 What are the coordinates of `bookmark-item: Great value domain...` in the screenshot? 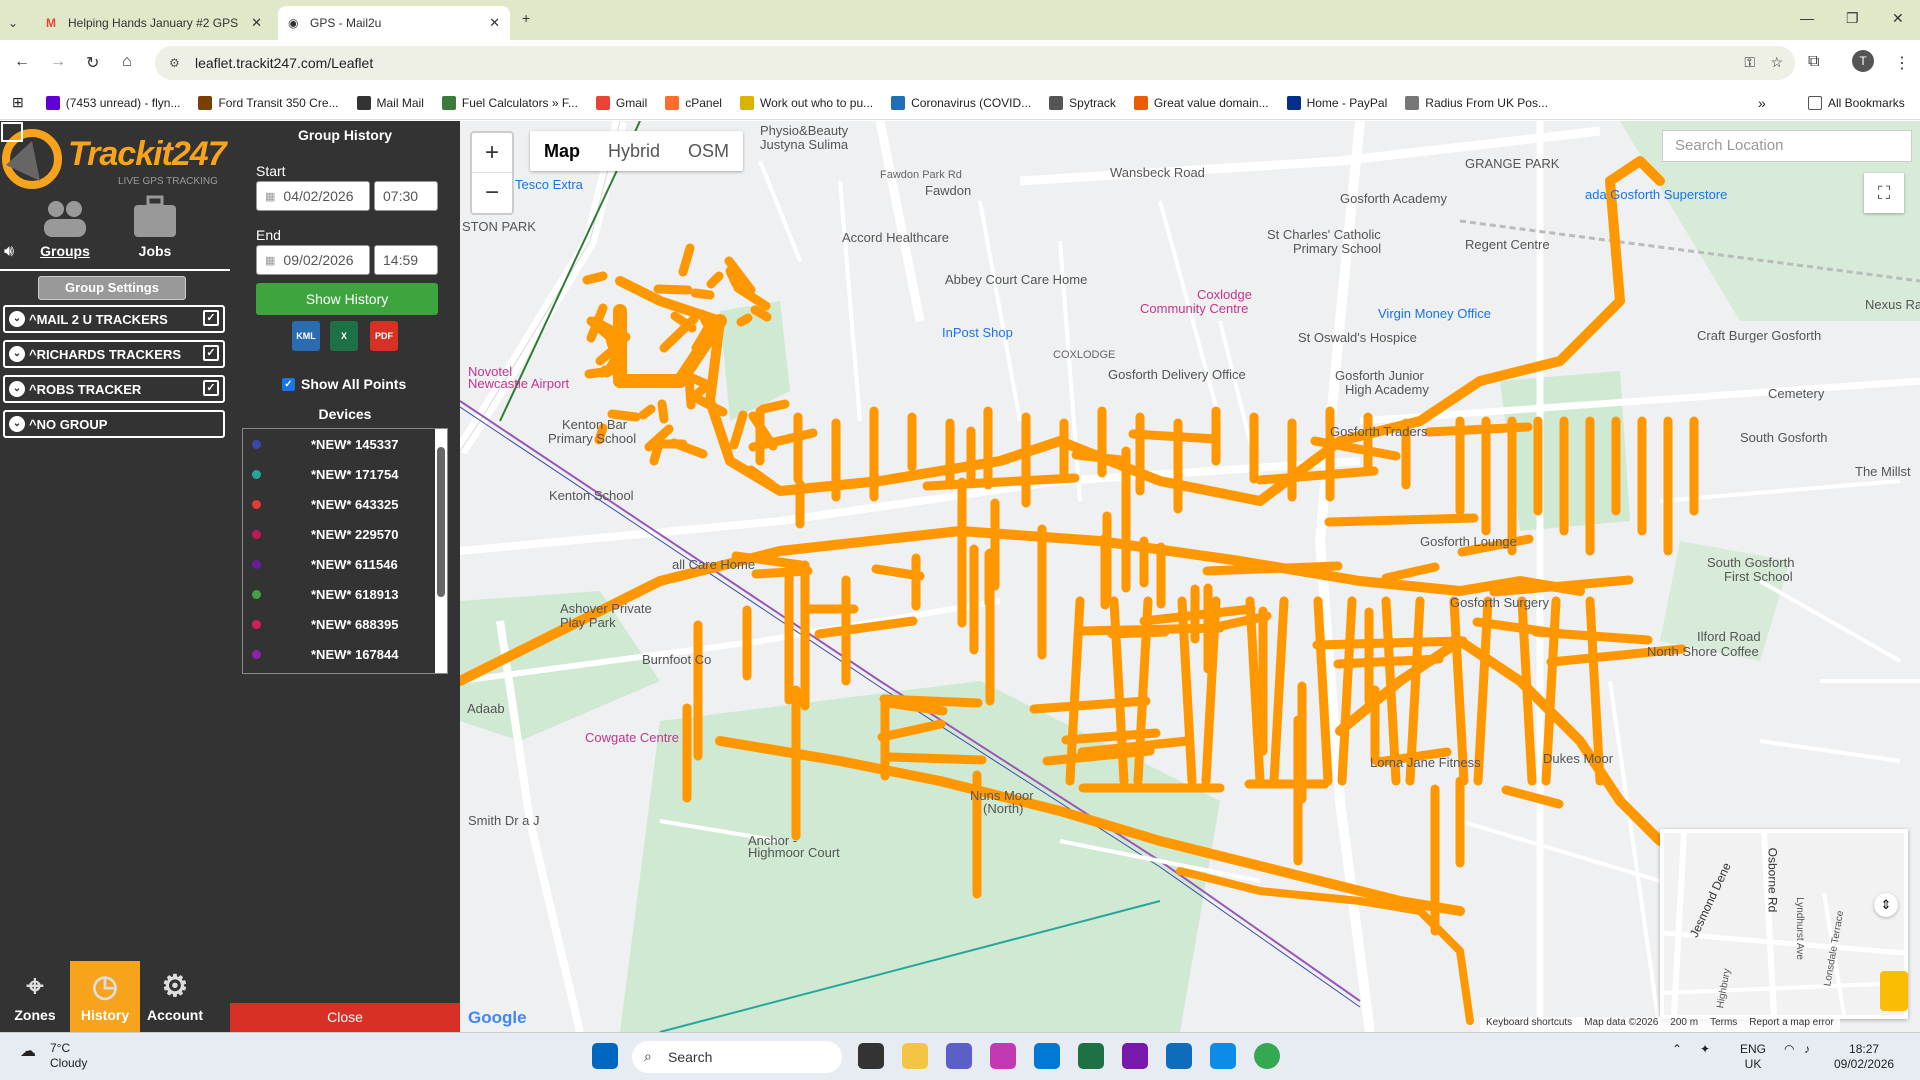 It's located at (1201, 102).